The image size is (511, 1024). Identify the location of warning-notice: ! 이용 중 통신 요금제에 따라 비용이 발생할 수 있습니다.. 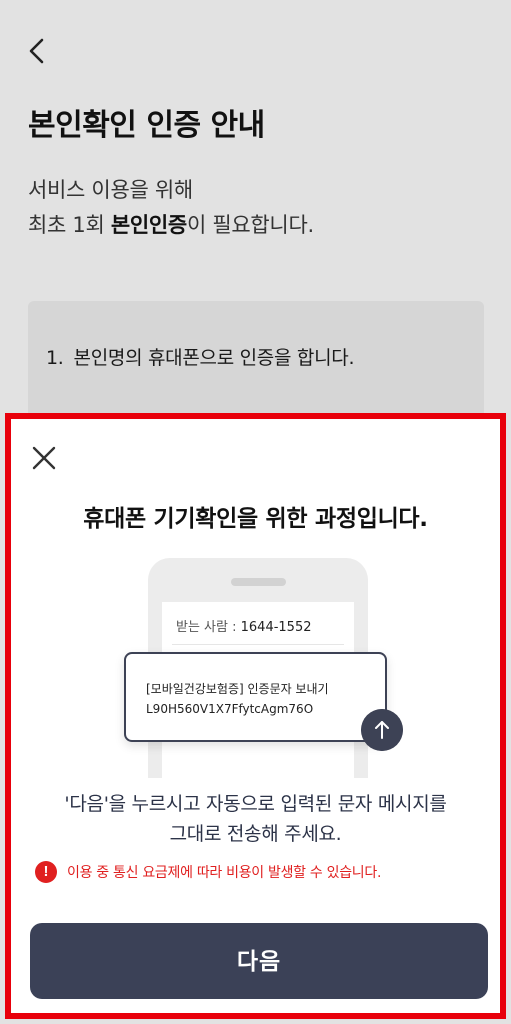
(208, 872).